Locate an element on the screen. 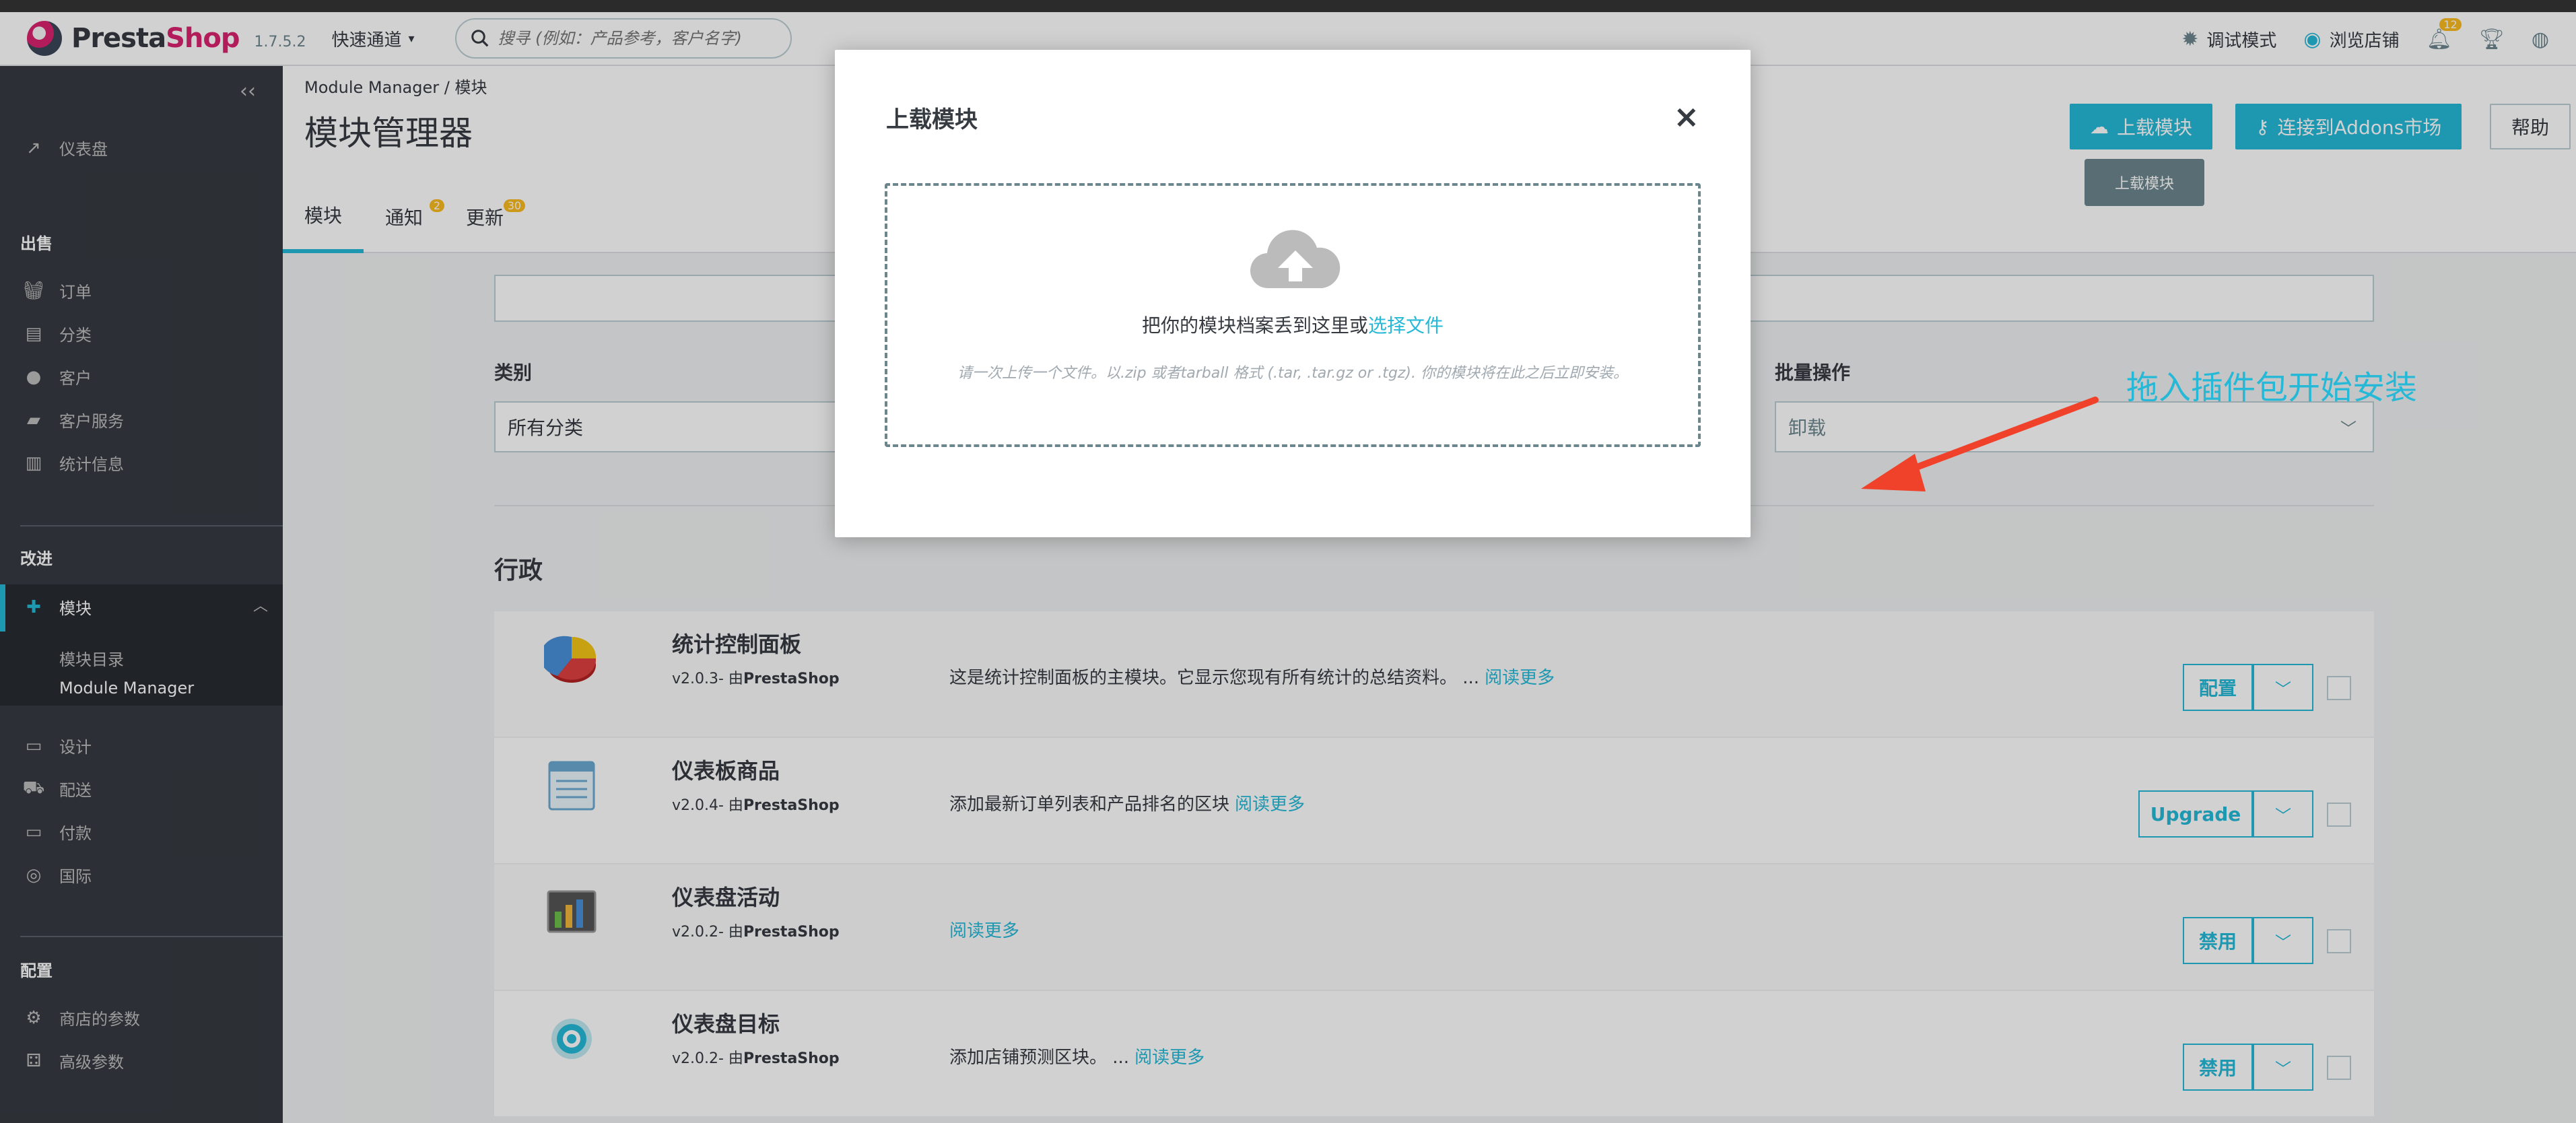 The width and height of the screenshot is (2576, 1123). modal-title: 上载模块 is located at coordinates (932, 120).